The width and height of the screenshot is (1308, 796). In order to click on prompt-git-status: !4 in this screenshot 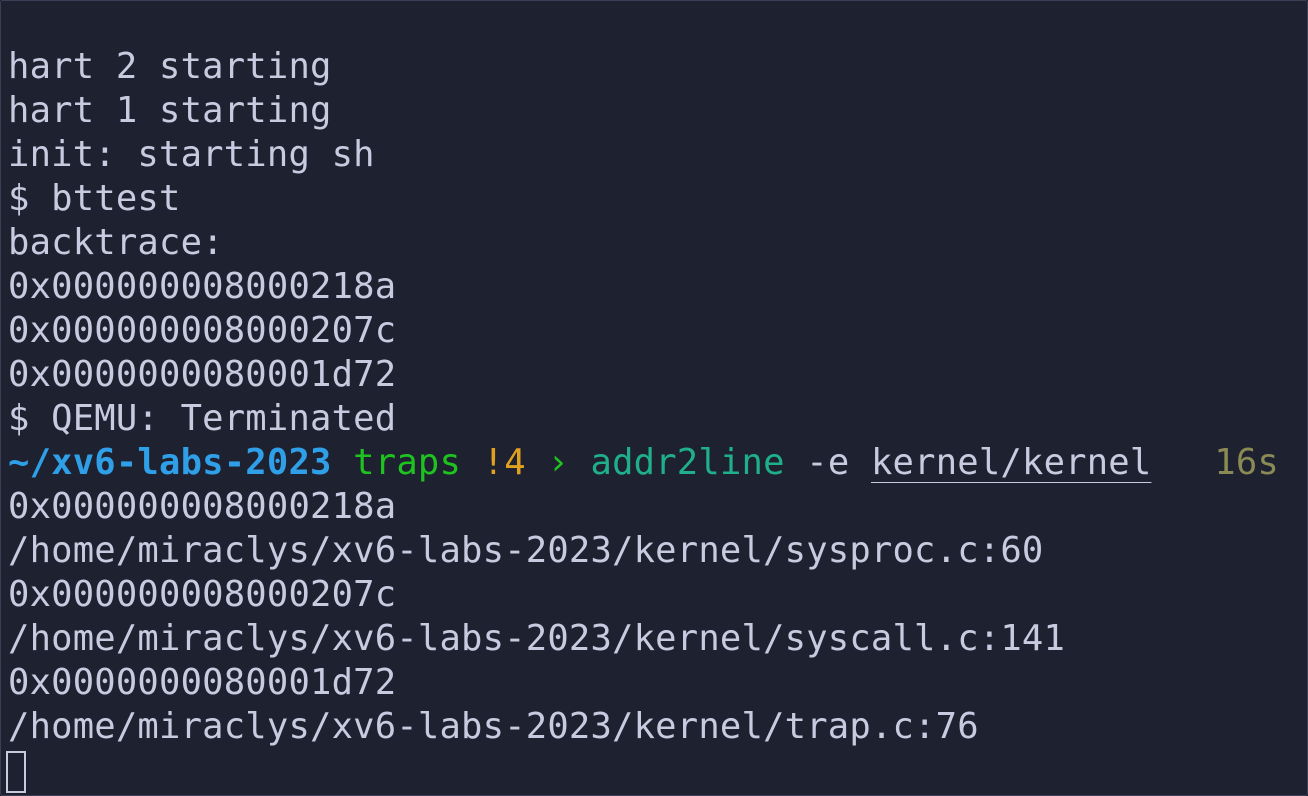, I will do `click(504, 462)`.